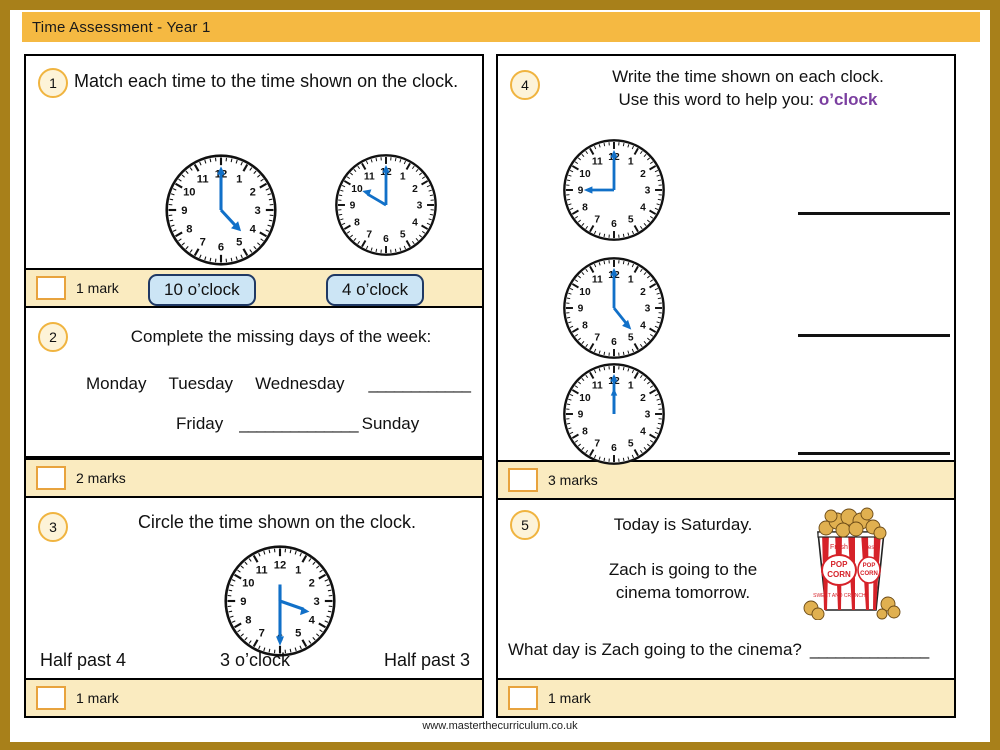  Describe the element at coordinates (278, 384) in the screenshot. I see `question-2-days-row-1: Monday Tuesday Wednesday ____________` at that location.